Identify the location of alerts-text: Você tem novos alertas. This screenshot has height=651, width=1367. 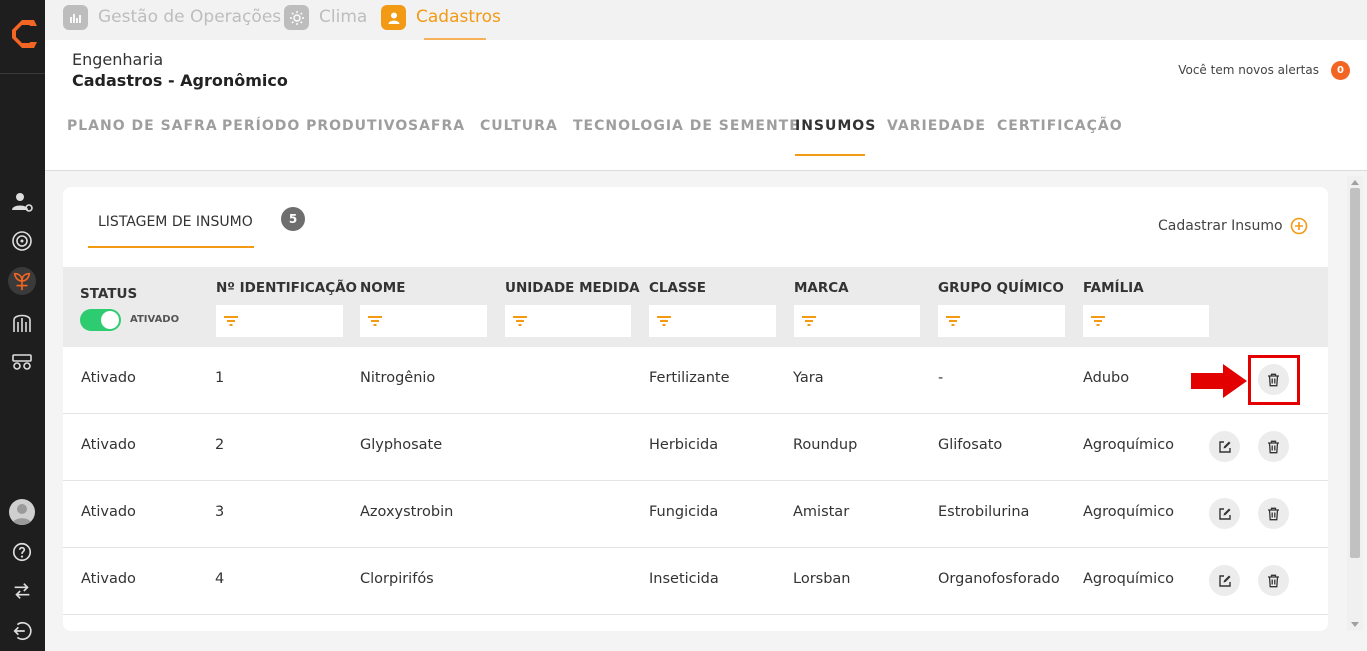
(1248, 70).